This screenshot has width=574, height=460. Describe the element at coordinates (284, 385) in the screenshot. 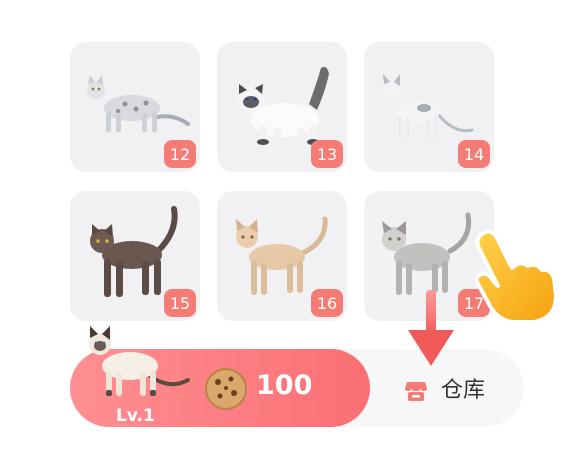

I see `price-label: 100` at that location.